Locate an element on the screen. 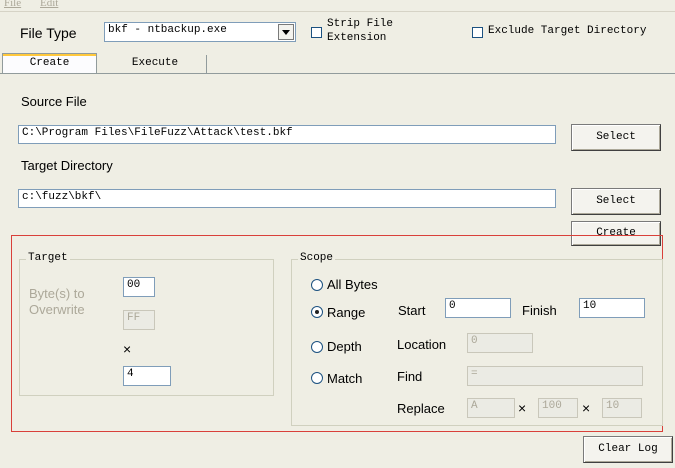 The image size is (675, 468). start-label: Start is located at coordinates (412, 310).